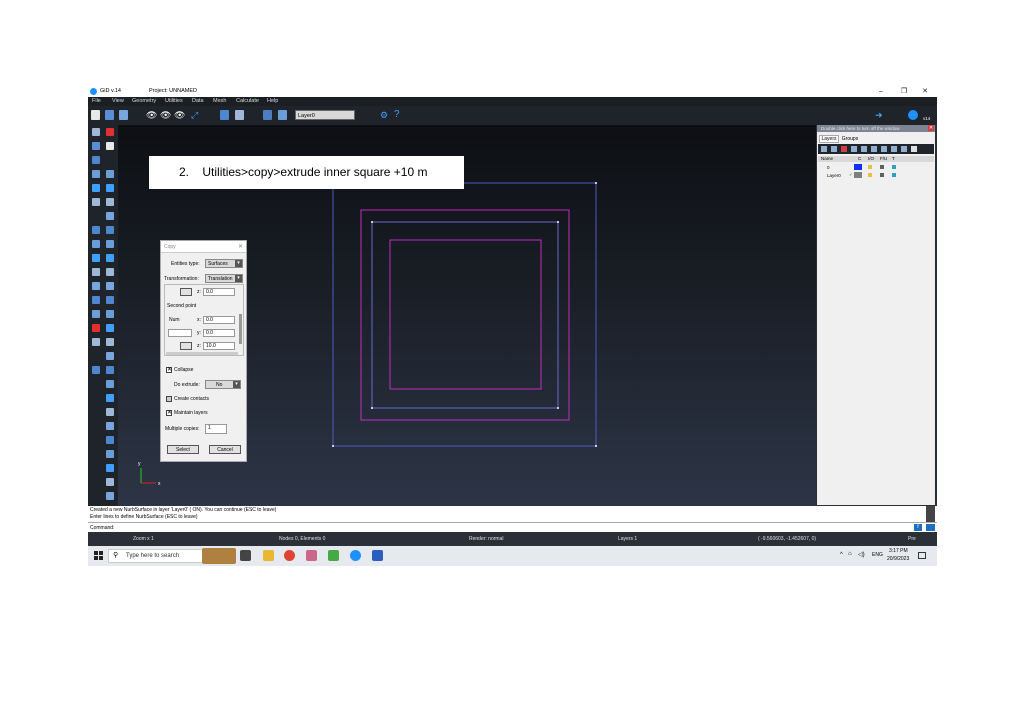 Image resolution: width=1024 pixels, height=724 pixels. What do you see at coordinates (165, 115) in the screenshot?
I see `eye-icon-2: 👁` at bounding box center [165, 115].